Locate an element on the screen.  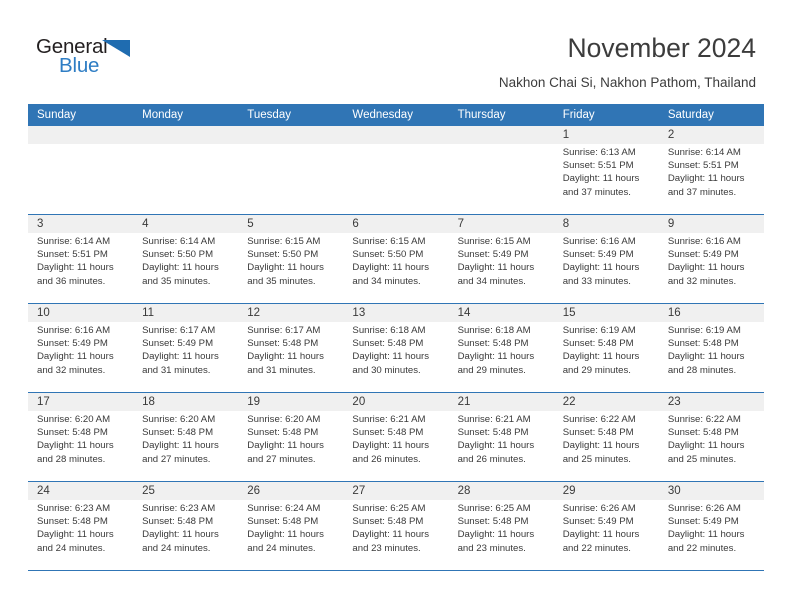
day-number: 24 is located at coordinates (80, 491).